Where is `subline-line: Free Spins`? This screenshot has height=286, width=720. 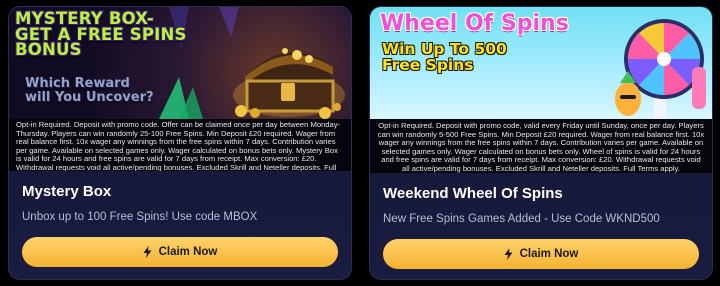 subline-line: Free Spins is located at coordinates (428, 65).